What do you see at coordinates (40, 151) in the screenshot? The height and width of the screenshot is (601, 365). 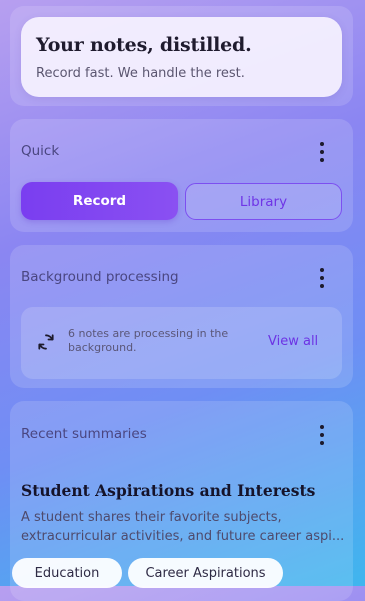 I see `quick-section-title: Quick` at bounding box center [40, 151].